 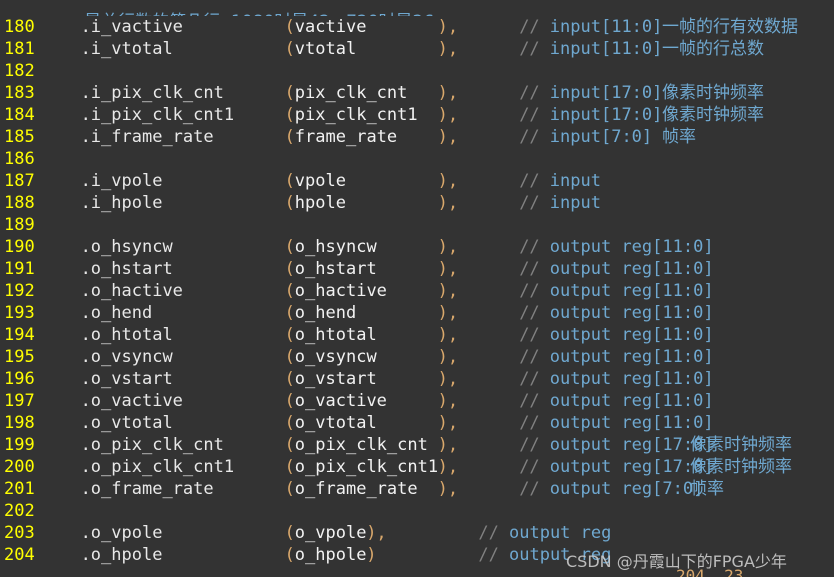 I want to click on signal-name: o_pix_clk_cnt, so click(x=361, y=445).